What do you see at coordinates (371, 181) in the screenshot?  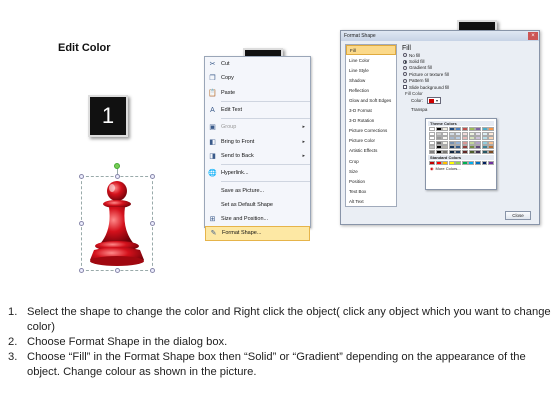 I see `dialog-nav-position: Position` at bounding box center [371, 181].